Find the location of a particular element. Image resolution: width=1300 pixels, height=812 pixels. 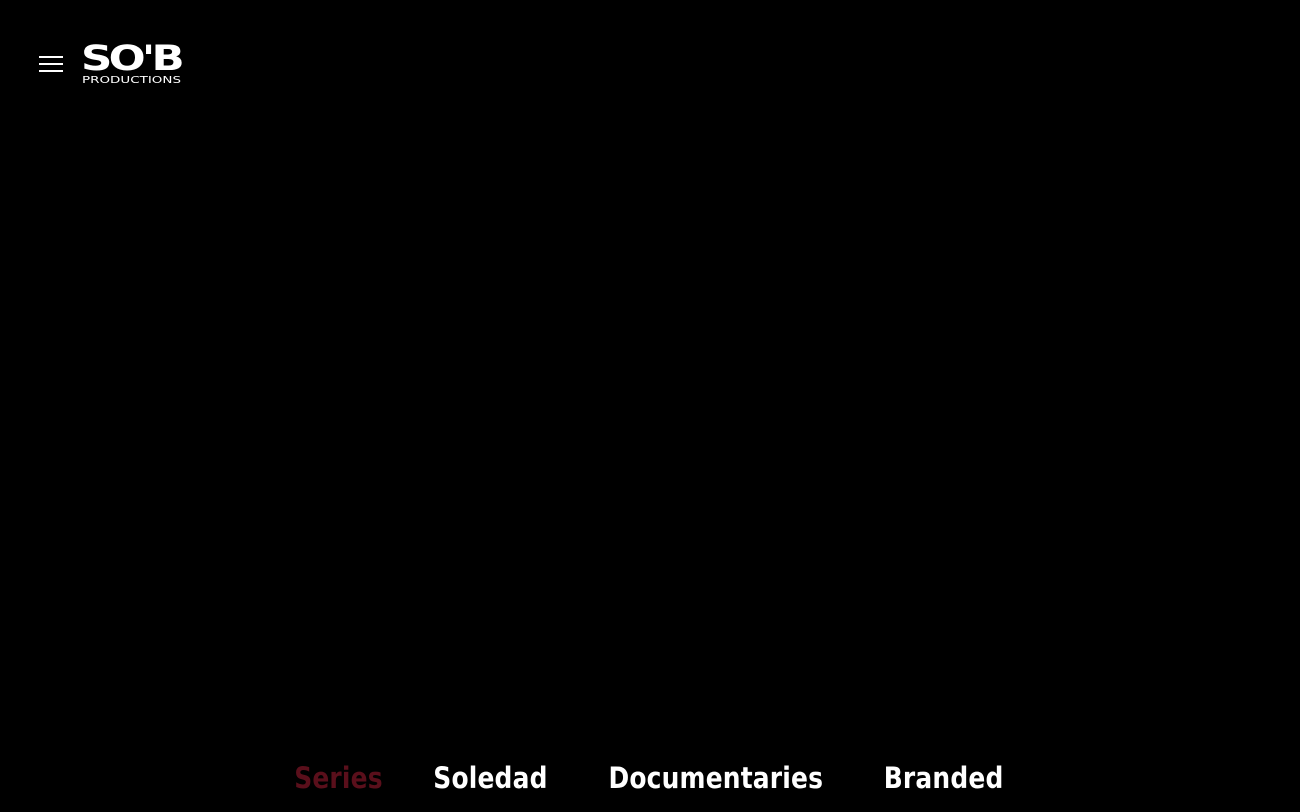

hamburger-menu-icon is located at coordinates (51, 64).